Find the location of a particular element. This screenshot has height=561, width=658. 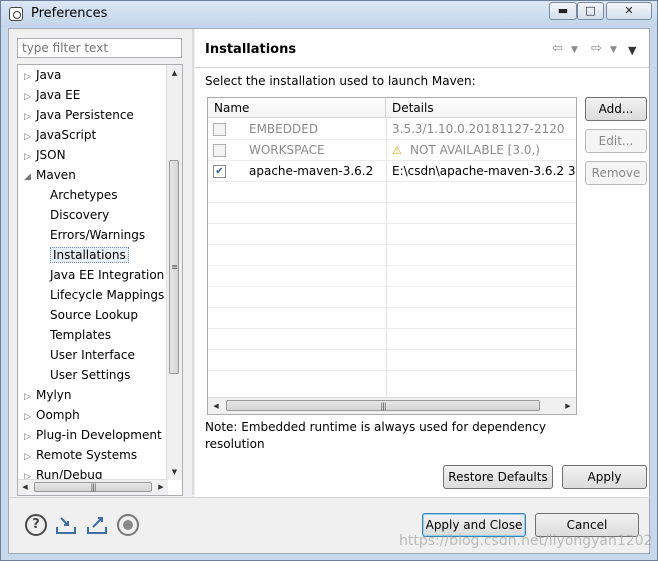

tree-item: Lifecycle Mappings is located at coordinates (107, 295).